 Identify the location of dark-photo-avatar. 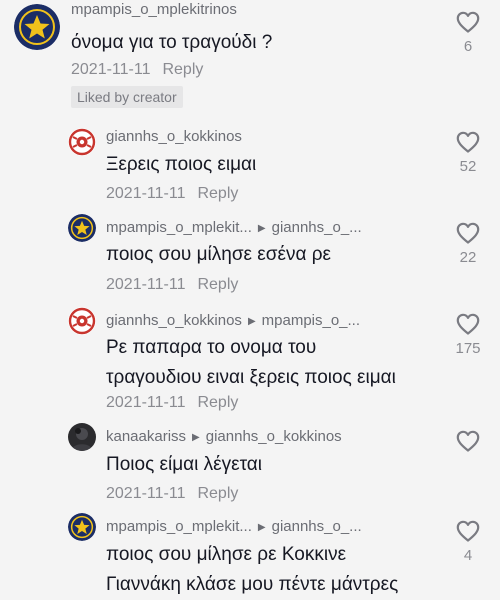
(82, 437).